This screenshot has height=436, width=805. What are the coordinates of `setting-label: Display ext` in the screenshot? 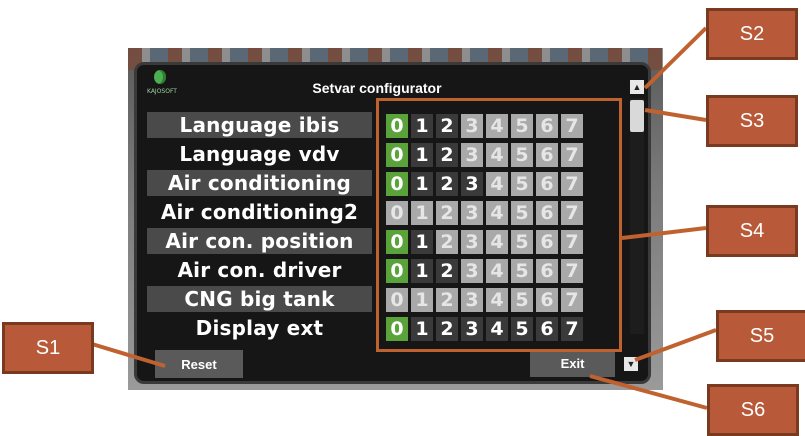 It's located at (259, 328).